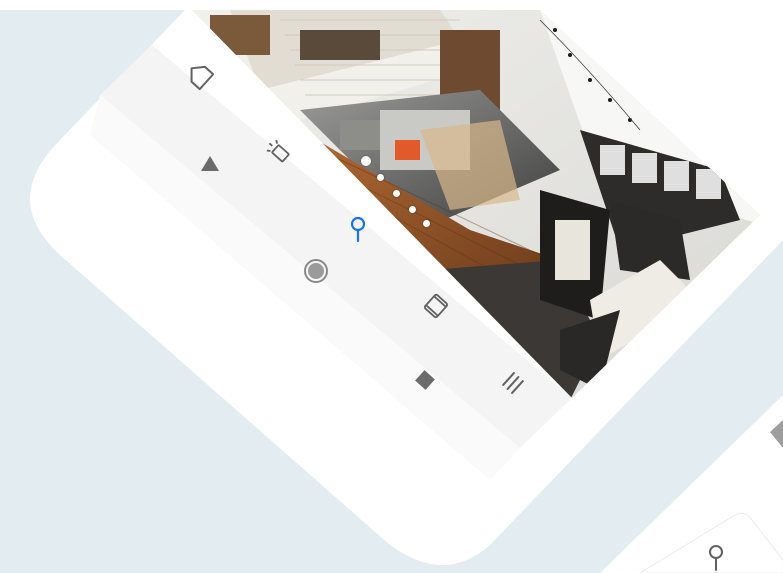 This screenshot has height=573, width=783. I want to click on play-icon, so click(210, 164).